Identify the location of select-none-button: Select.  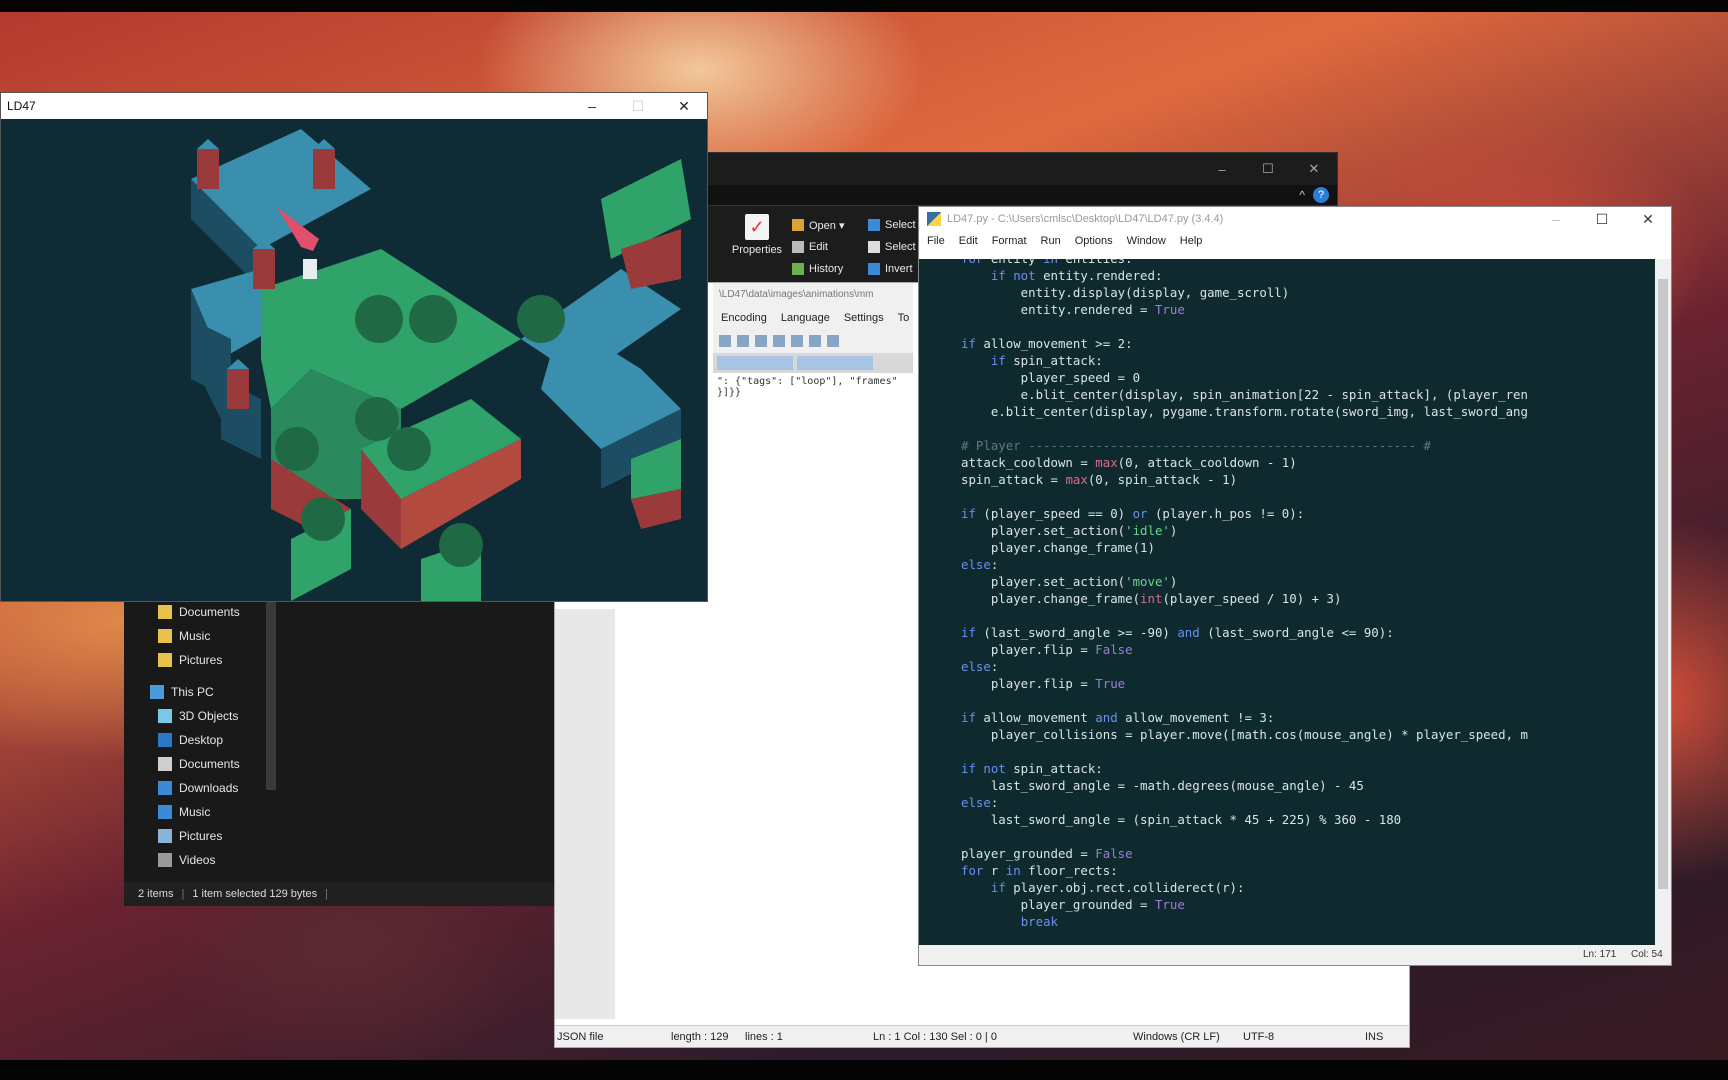
(892, 247).